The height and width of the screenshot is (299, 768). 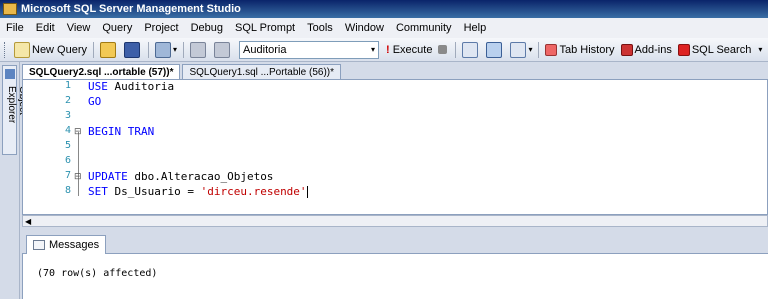 I want to click on sql-identifier: Ds_Usuario =, so click(x=157, y=191).